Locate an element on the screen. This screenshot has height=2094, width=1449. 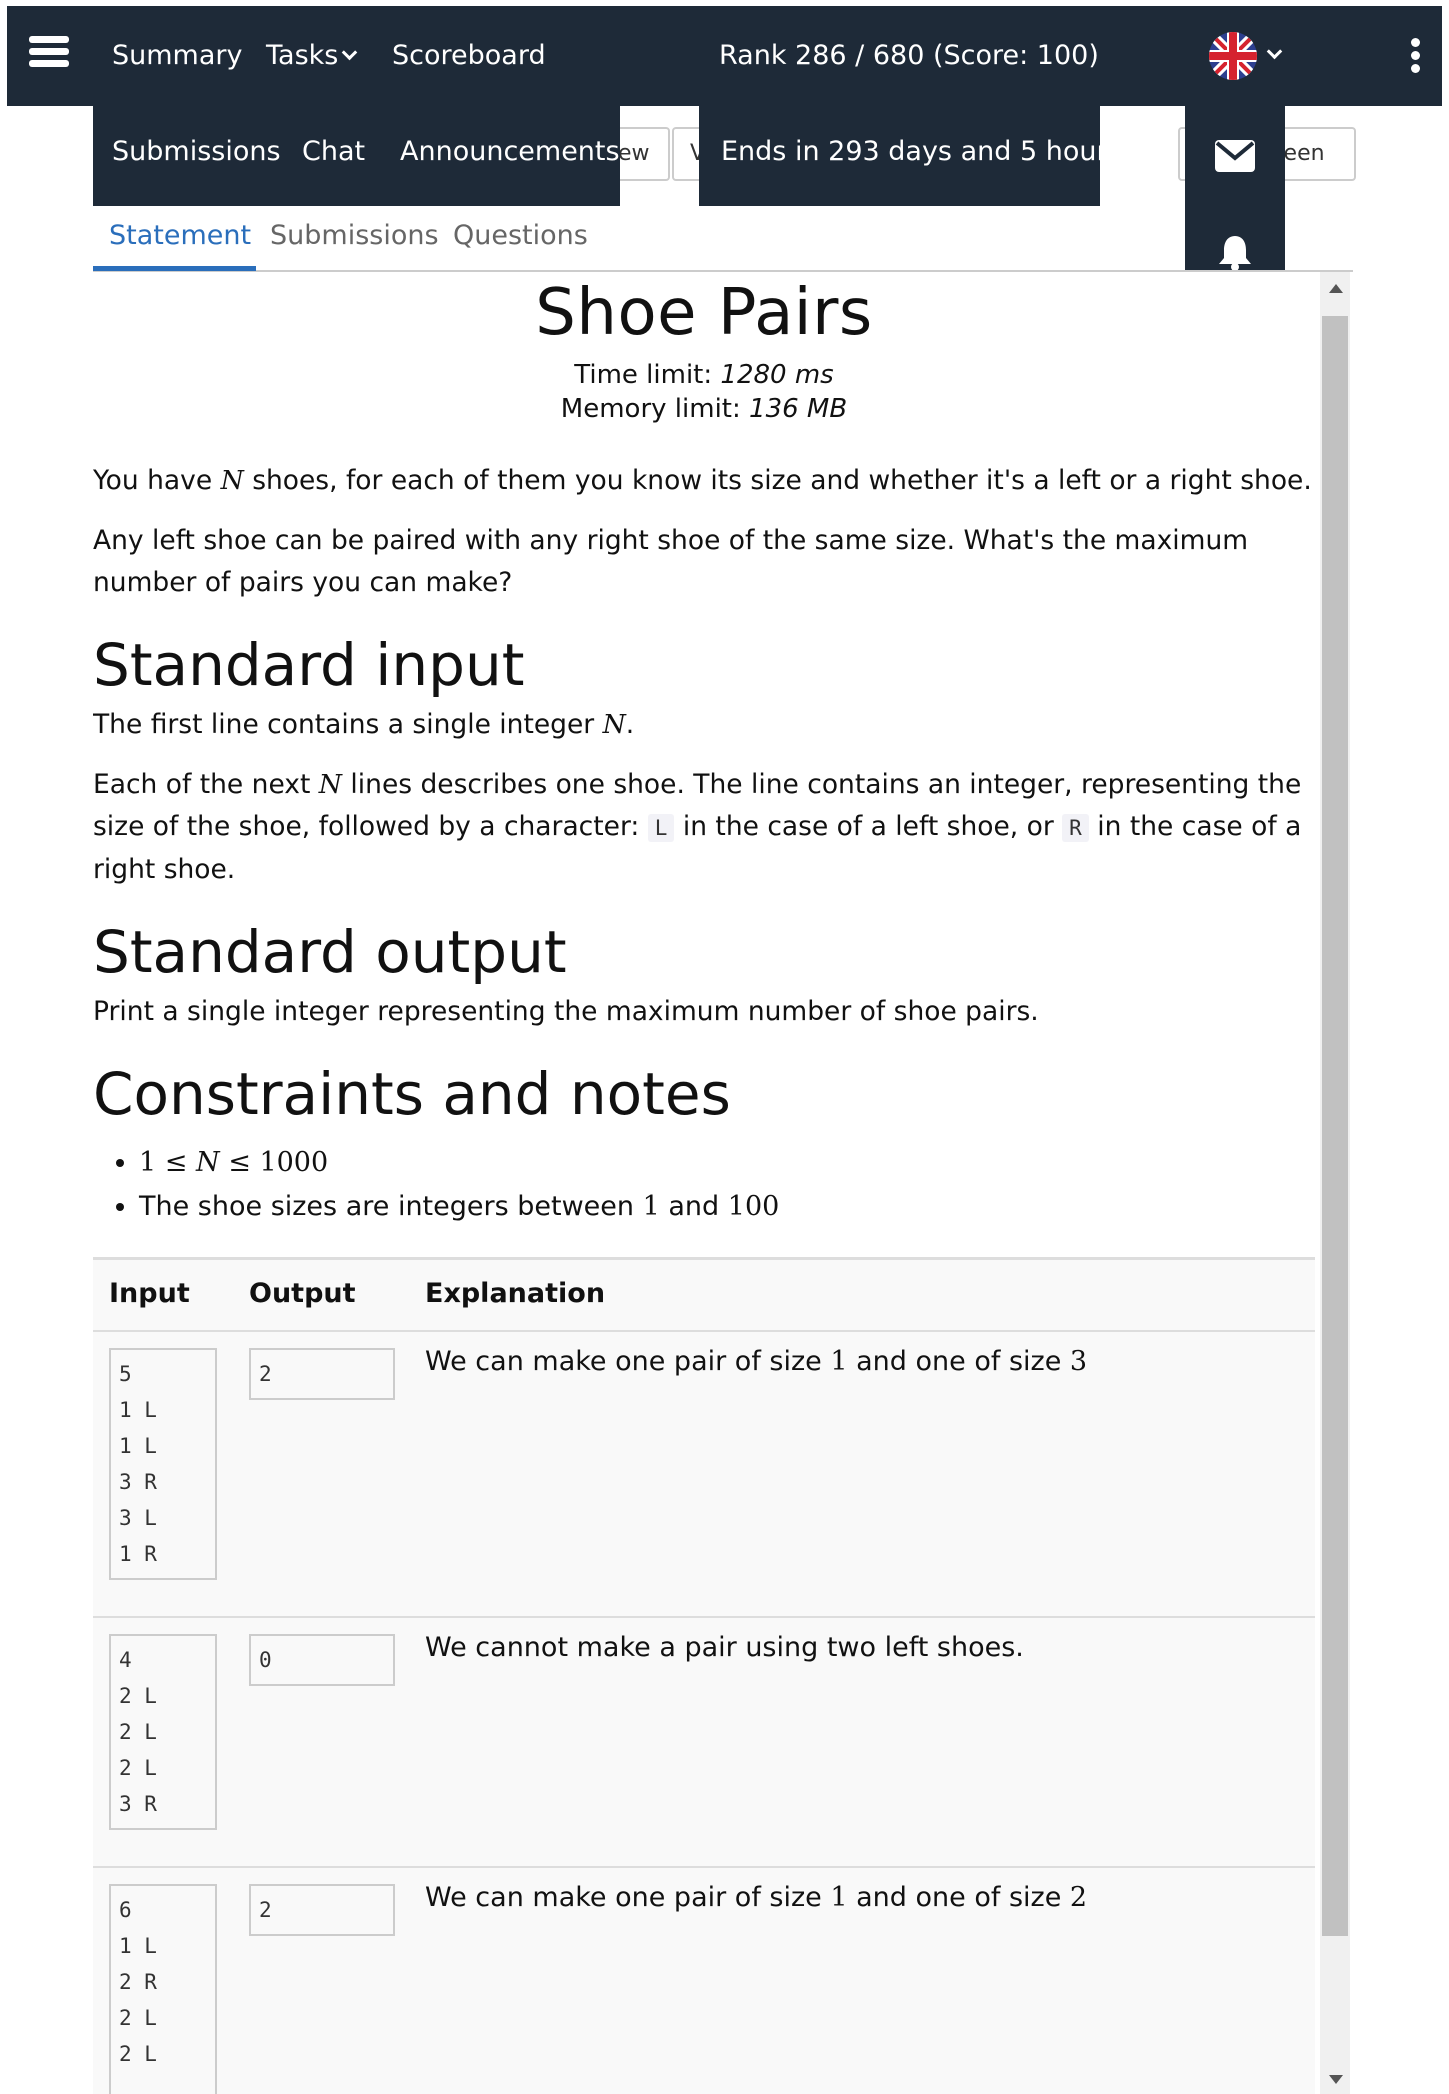
text: and is located at coordinates (694, 1206).